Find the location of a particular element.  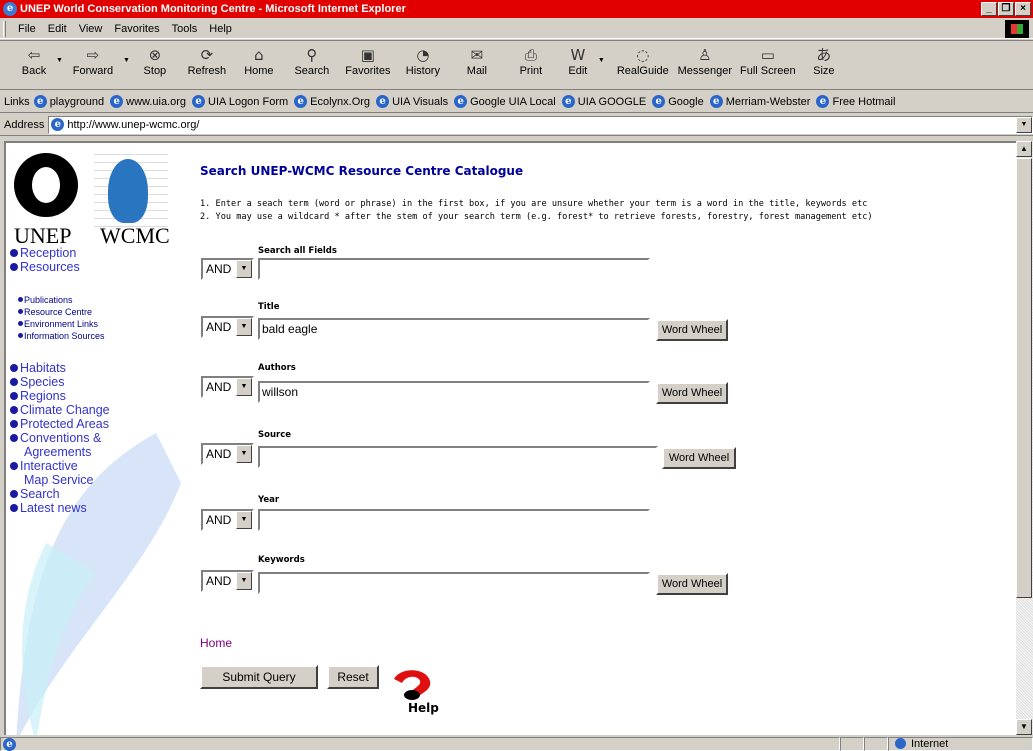

size-button: あ Size is located at coordinates (824, 65).